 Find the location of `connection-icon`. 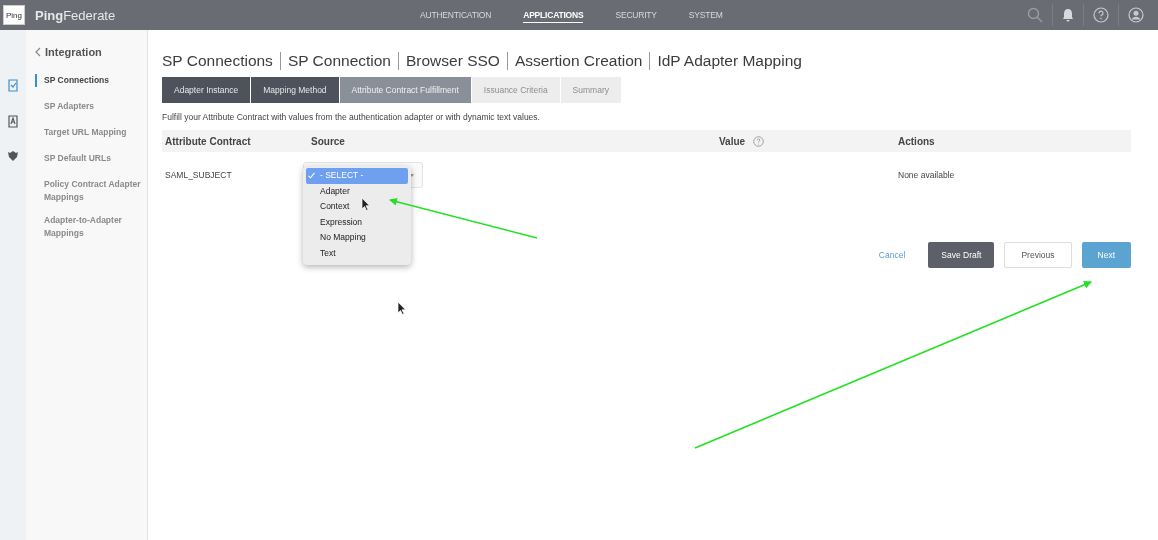

connection-icon is located at coordinates (13, 85).